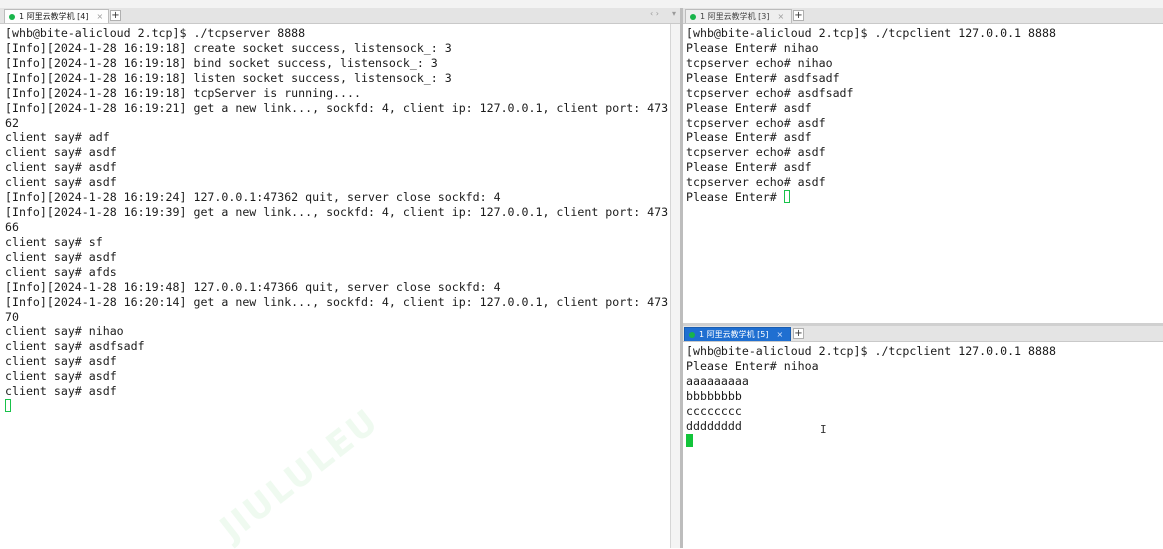 This screenshot has height=549, width=1163. What do you see at coordinates (337, 346) in the screenshot?
I see `terminal-line: client say# asdfsadf` at bounding box center [337, 346].